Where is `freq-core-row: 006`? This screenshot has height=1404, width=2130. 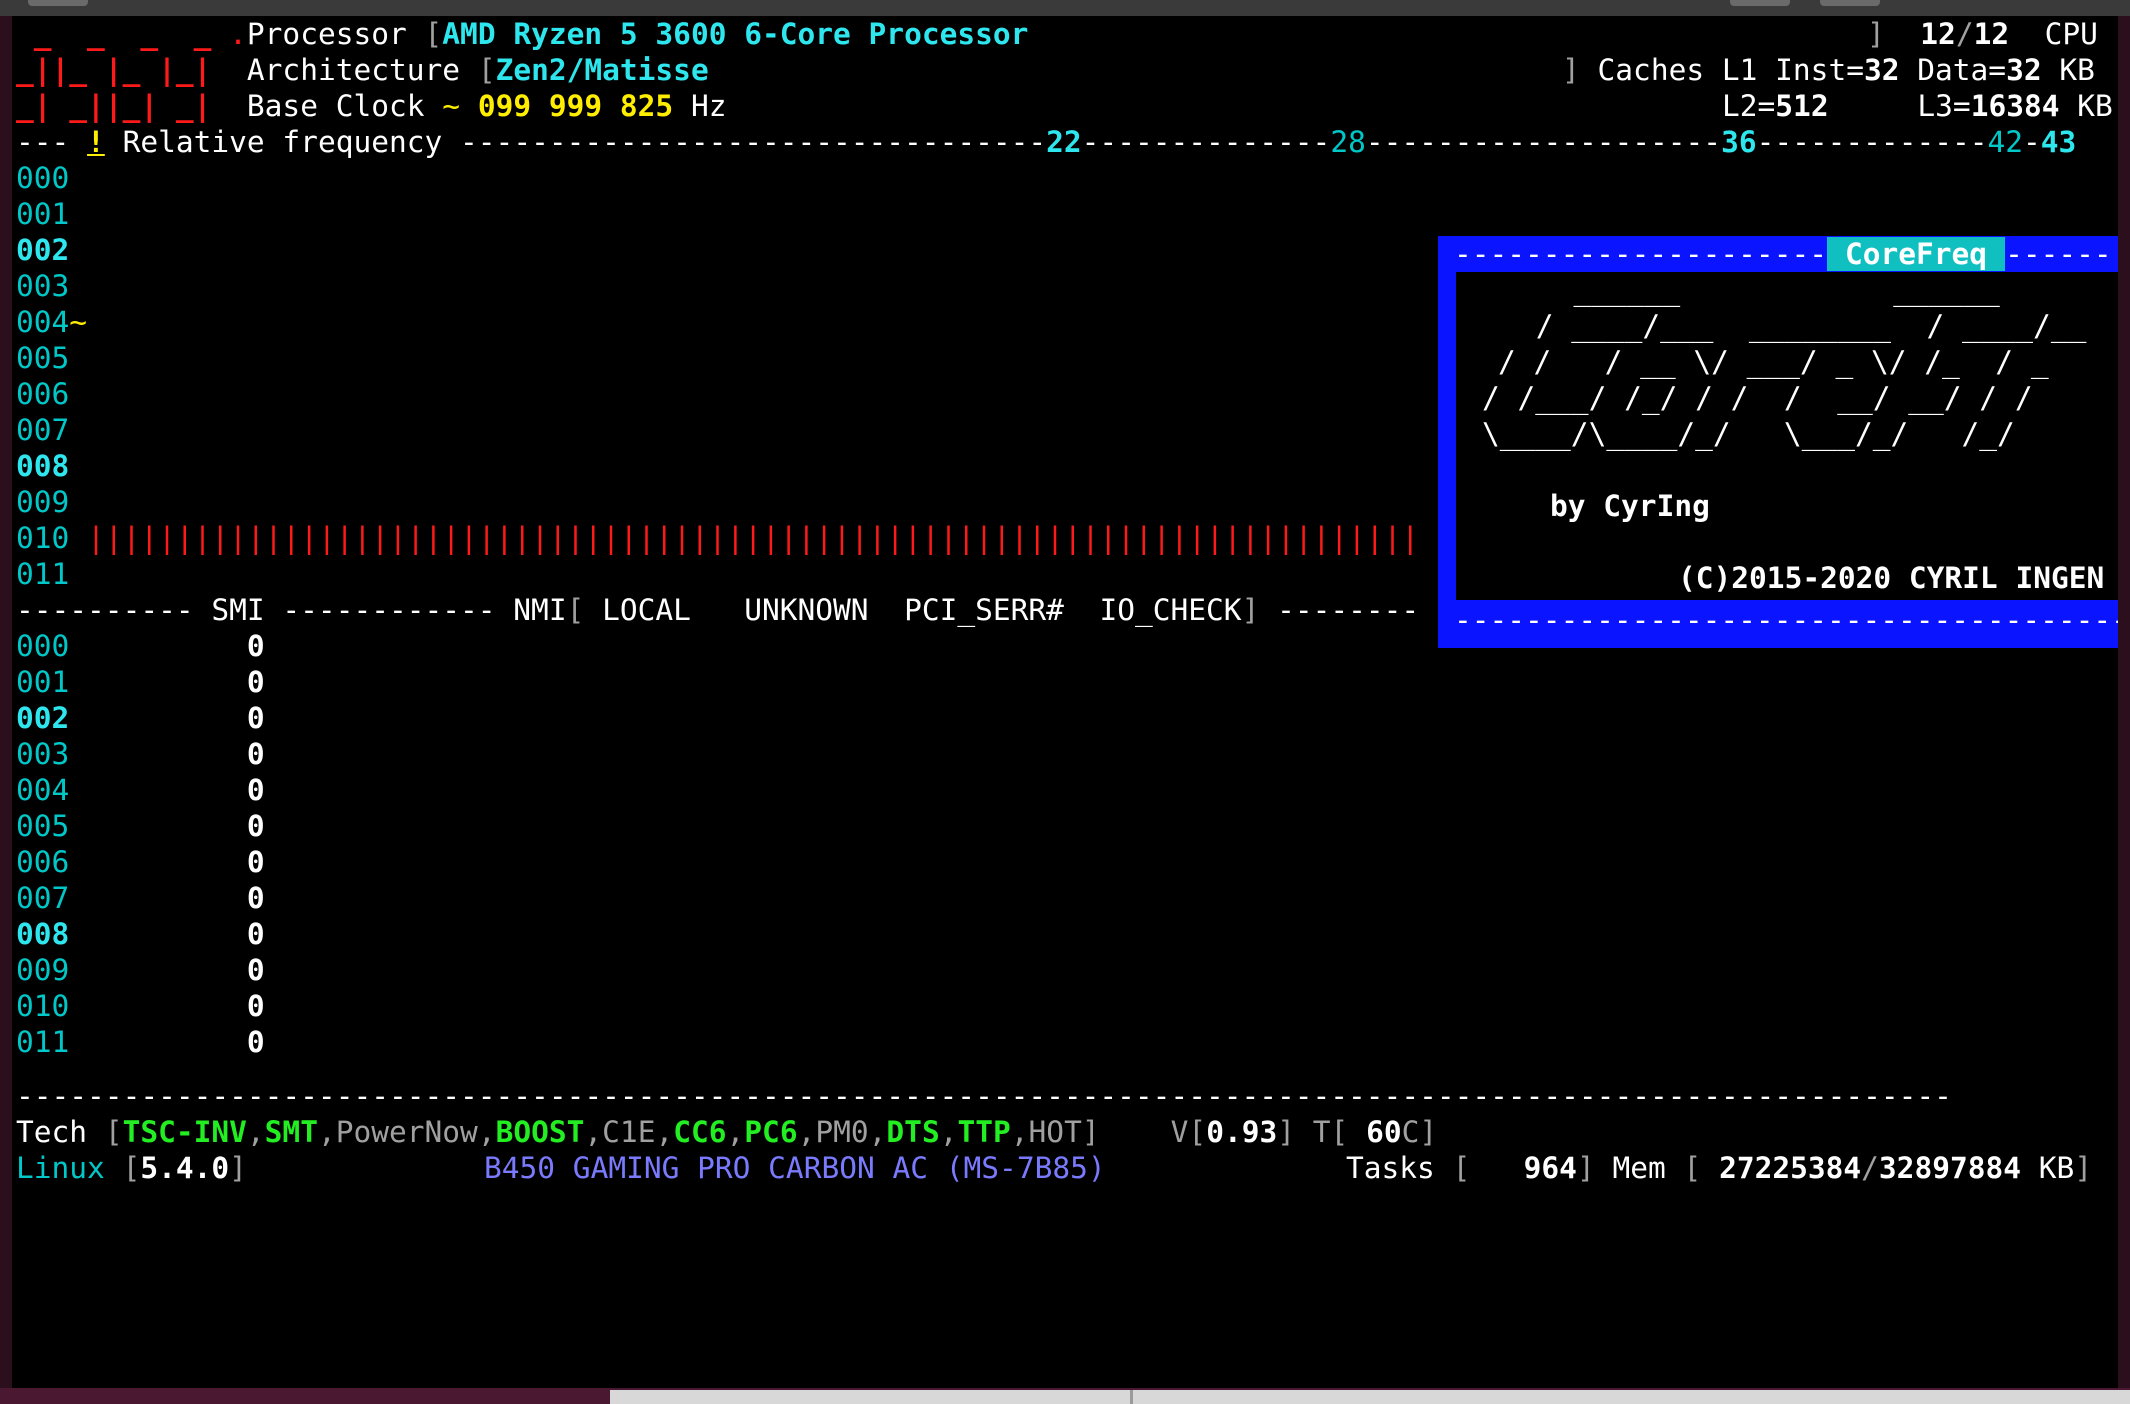 freq-core-row: 006 is located at coordinates (43, 394).